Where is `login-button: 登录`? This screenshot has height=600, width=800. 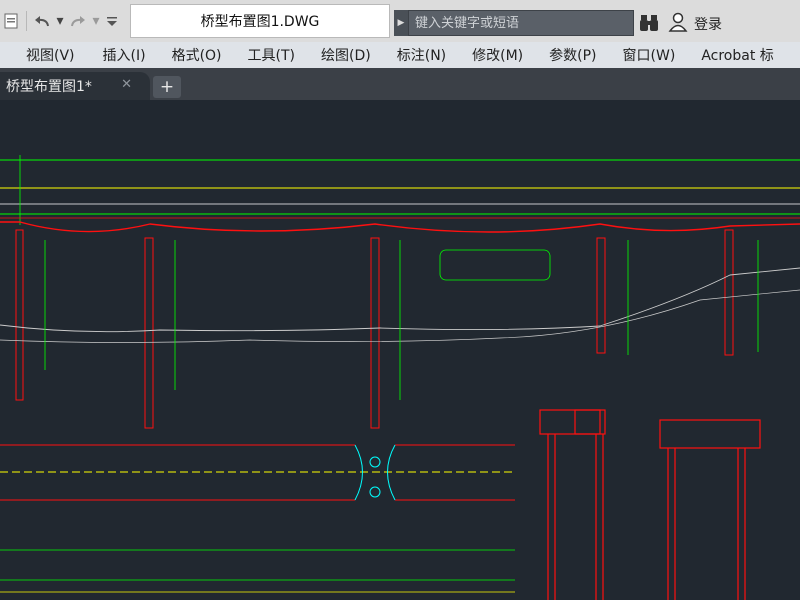 login-button: 登录 is located at coordinates (695, 24).